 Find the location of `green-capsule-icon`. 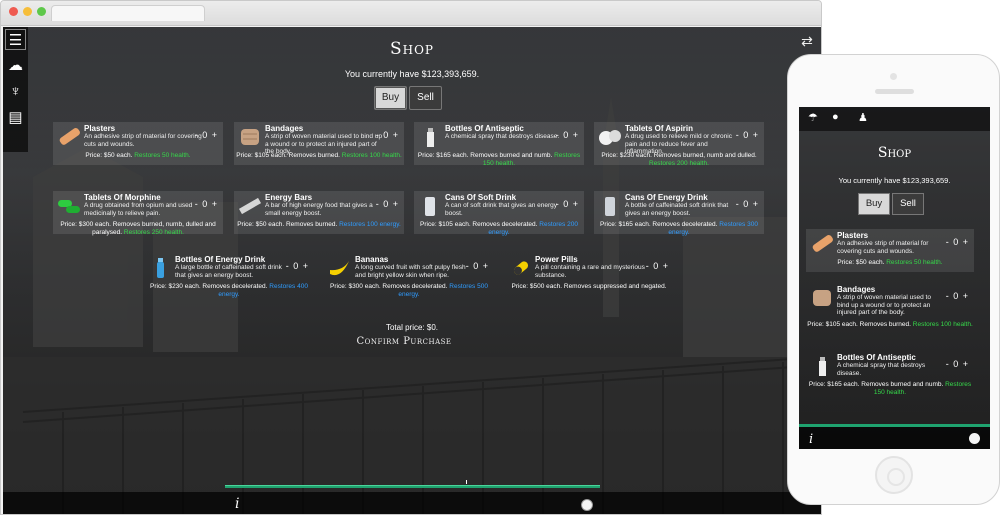

green-capsule-icon is located at coordinates (69, 206).